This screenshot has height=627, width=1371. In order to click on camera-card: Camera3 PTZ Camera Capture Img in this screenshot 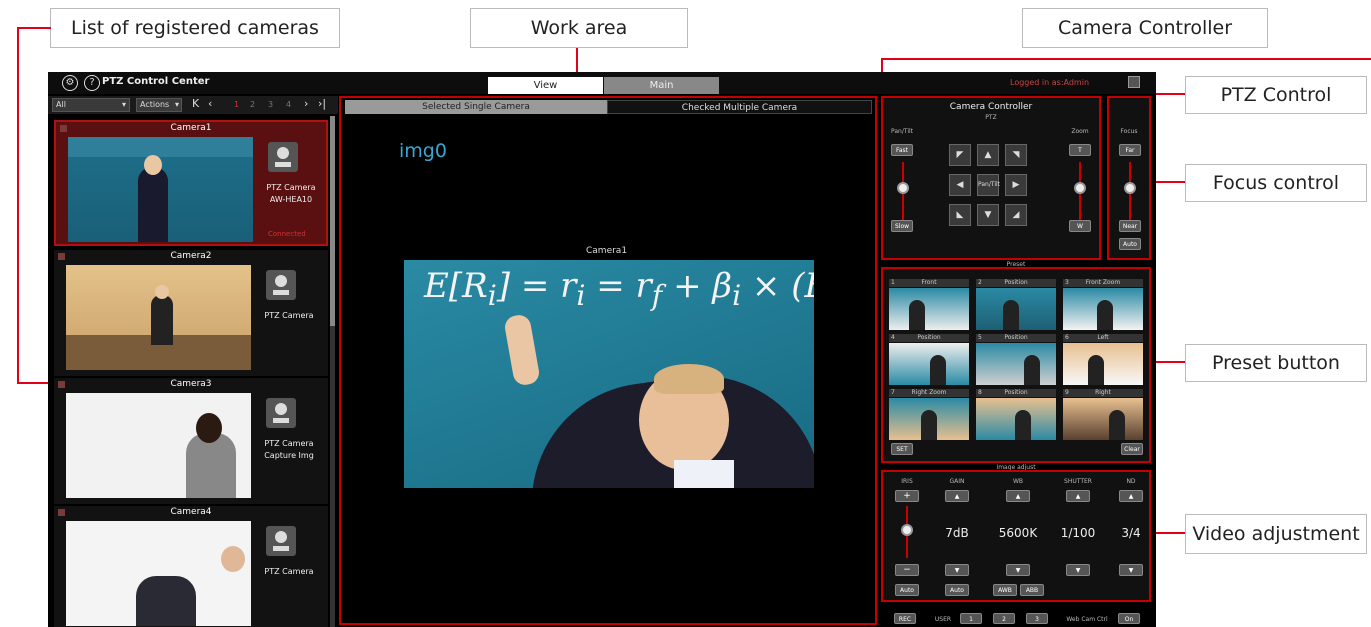, I will do `click(191, 441)`.